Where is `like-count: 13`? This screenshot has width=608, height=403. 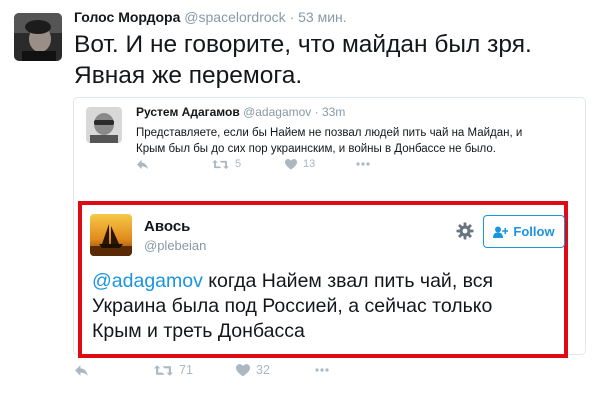
like-count: 13 is located at coordinates (309, 164).